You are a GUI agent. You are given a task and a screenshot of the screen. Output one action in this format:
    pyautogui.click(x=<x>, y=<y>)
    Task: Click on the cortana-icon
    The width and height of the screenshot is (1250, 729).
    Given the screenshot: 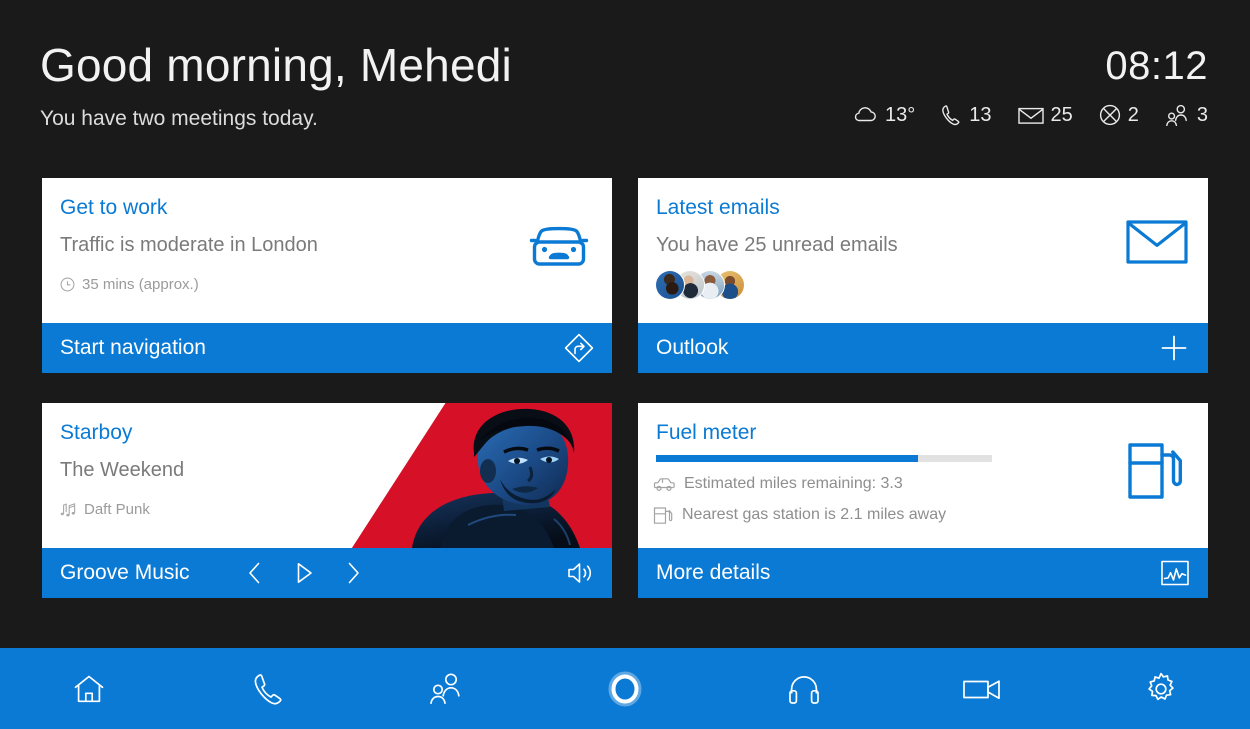 What is the action you would take?
    pyautogui.click(x=625, y=689)
    